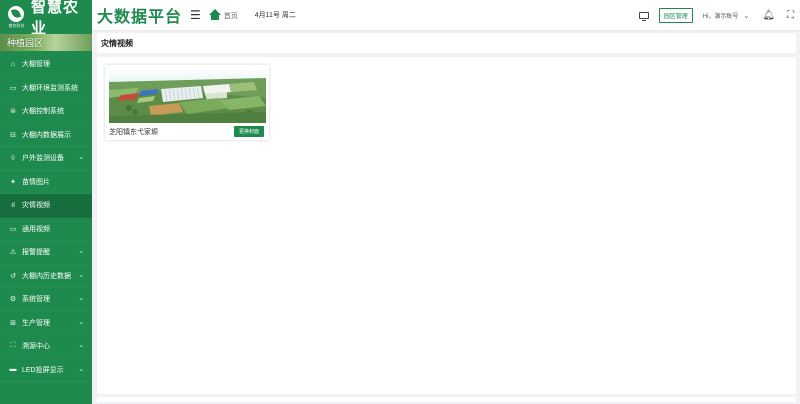 This screenshot has height=404, width=800. I want to click on sidebar-item-label: 户外监测设备, so click(43, 159).